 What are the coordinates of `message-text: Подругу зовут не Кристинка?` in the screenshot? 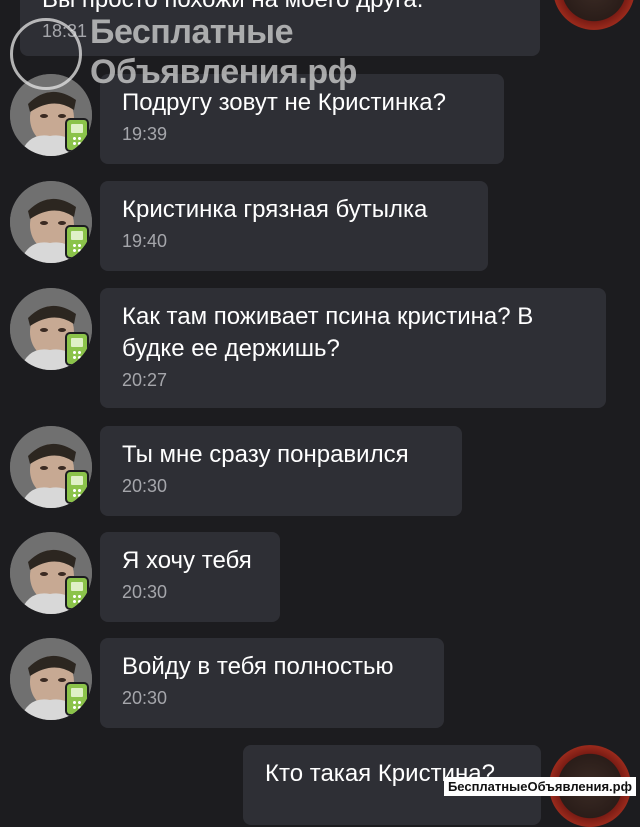 It's located at (284, 102).